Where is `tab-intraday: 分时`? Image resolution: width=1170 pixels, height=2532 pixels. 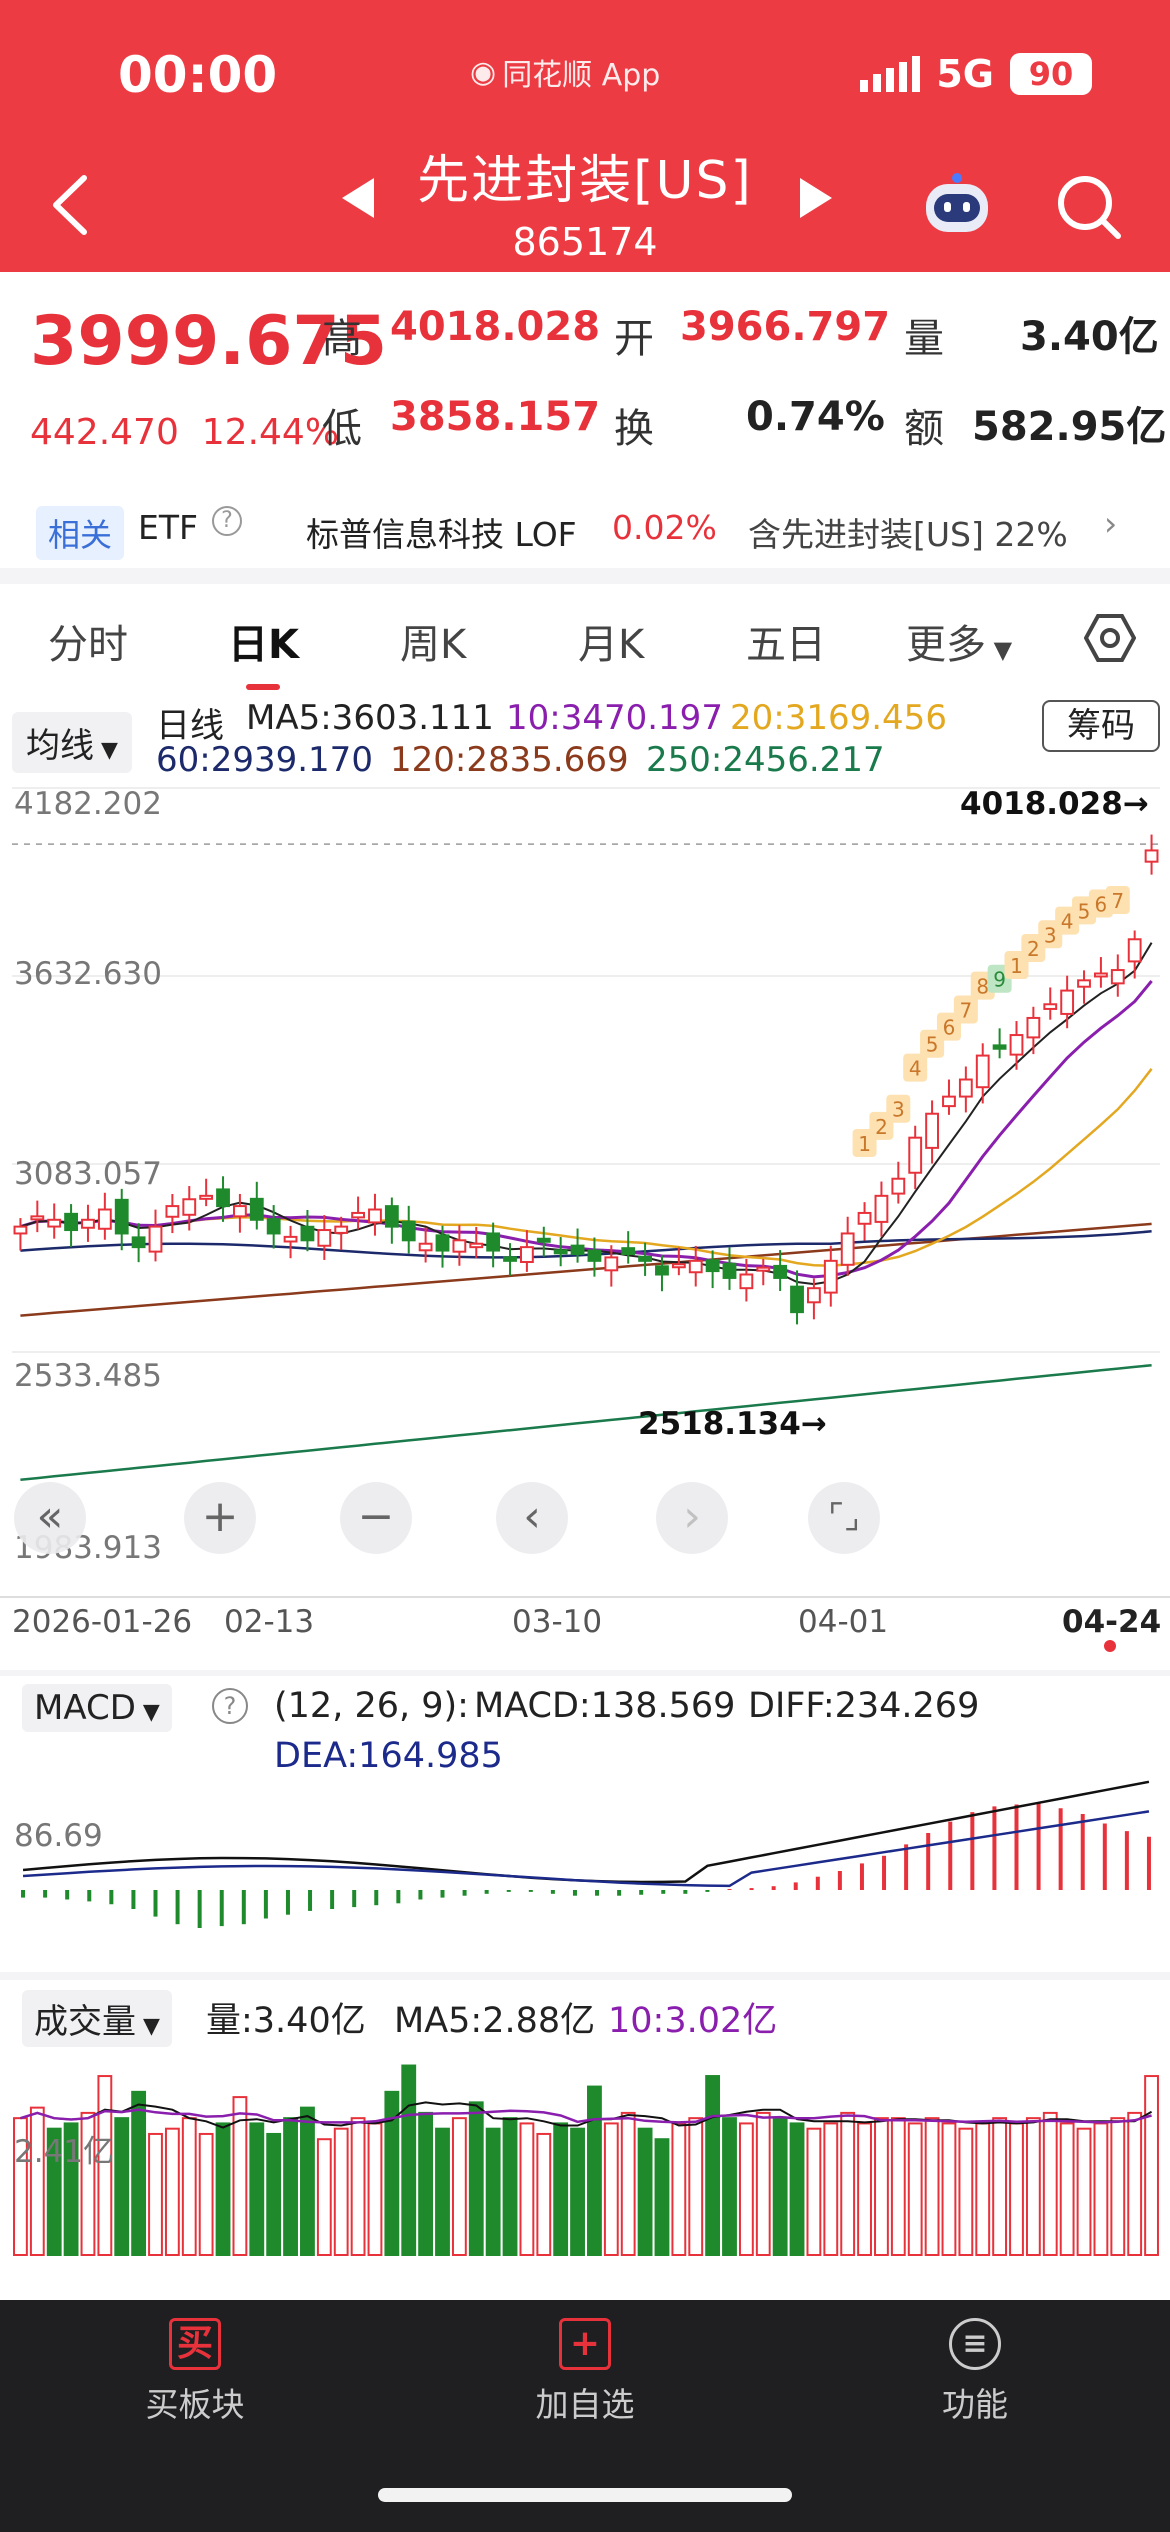 tab-intraday: 分时 is located at coordinates (88, 641).